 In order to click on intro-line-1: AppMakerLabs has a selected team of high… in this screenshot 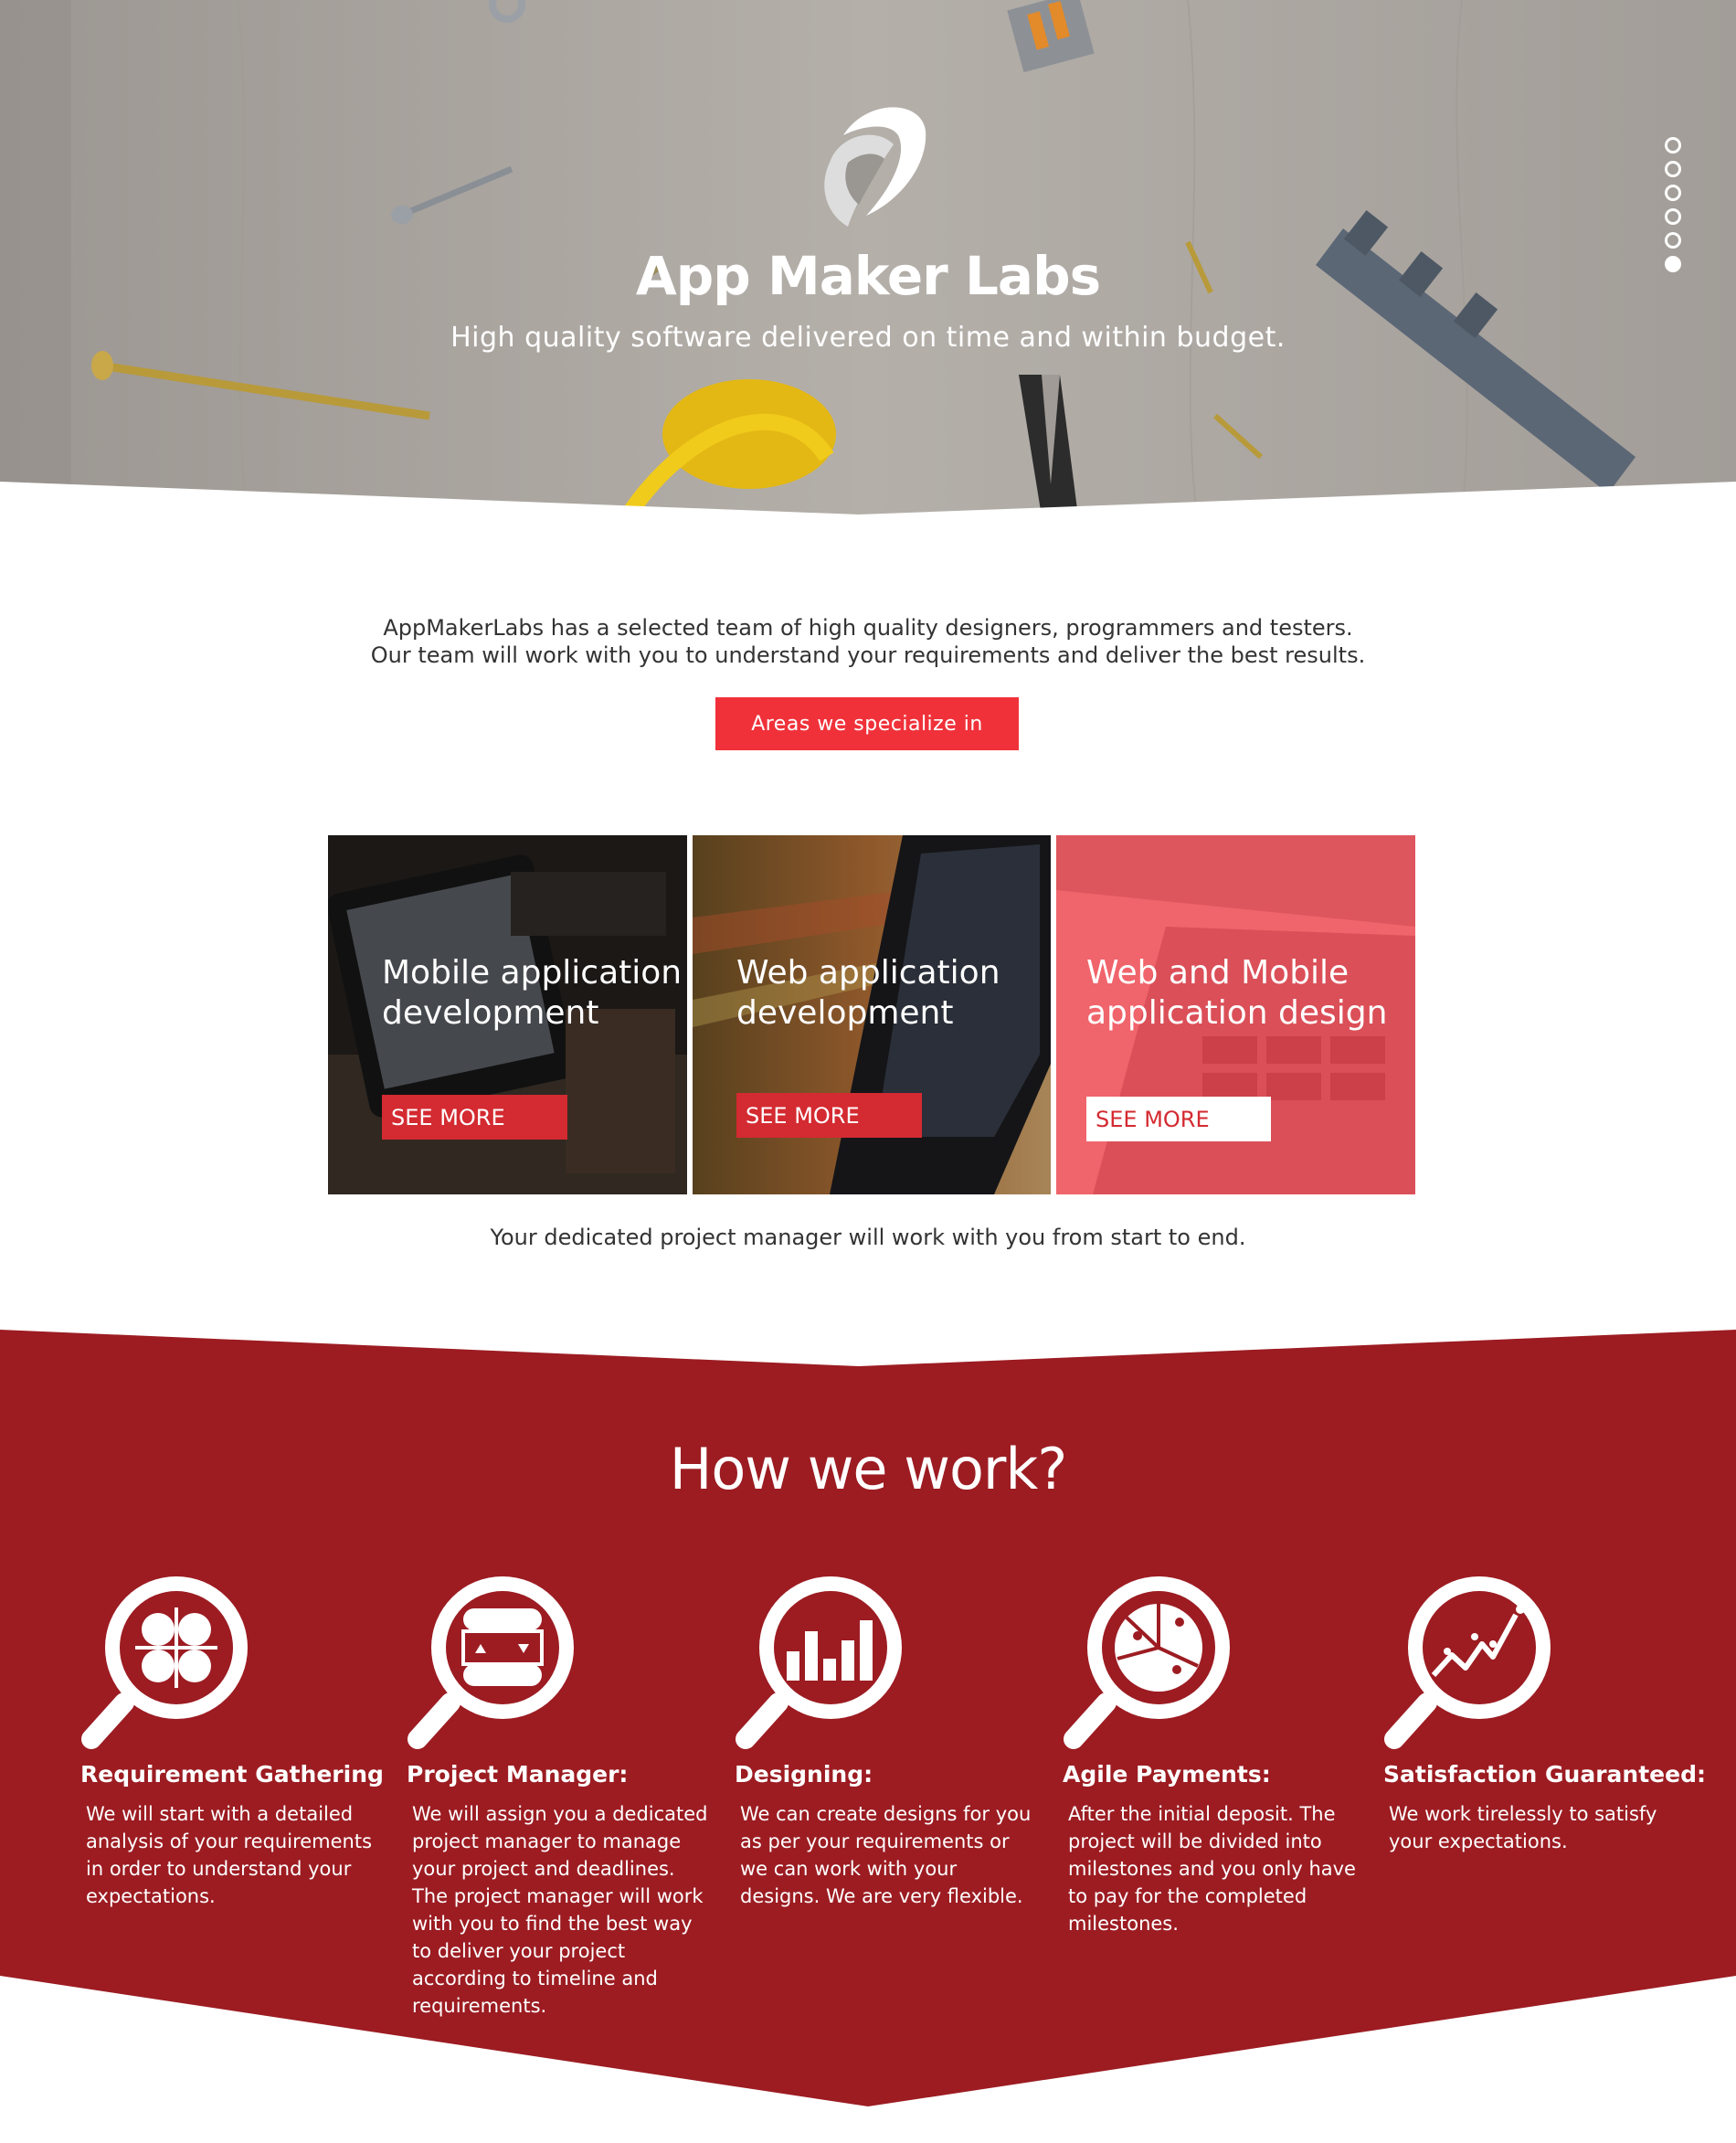, I will do `click(868, 628)`.